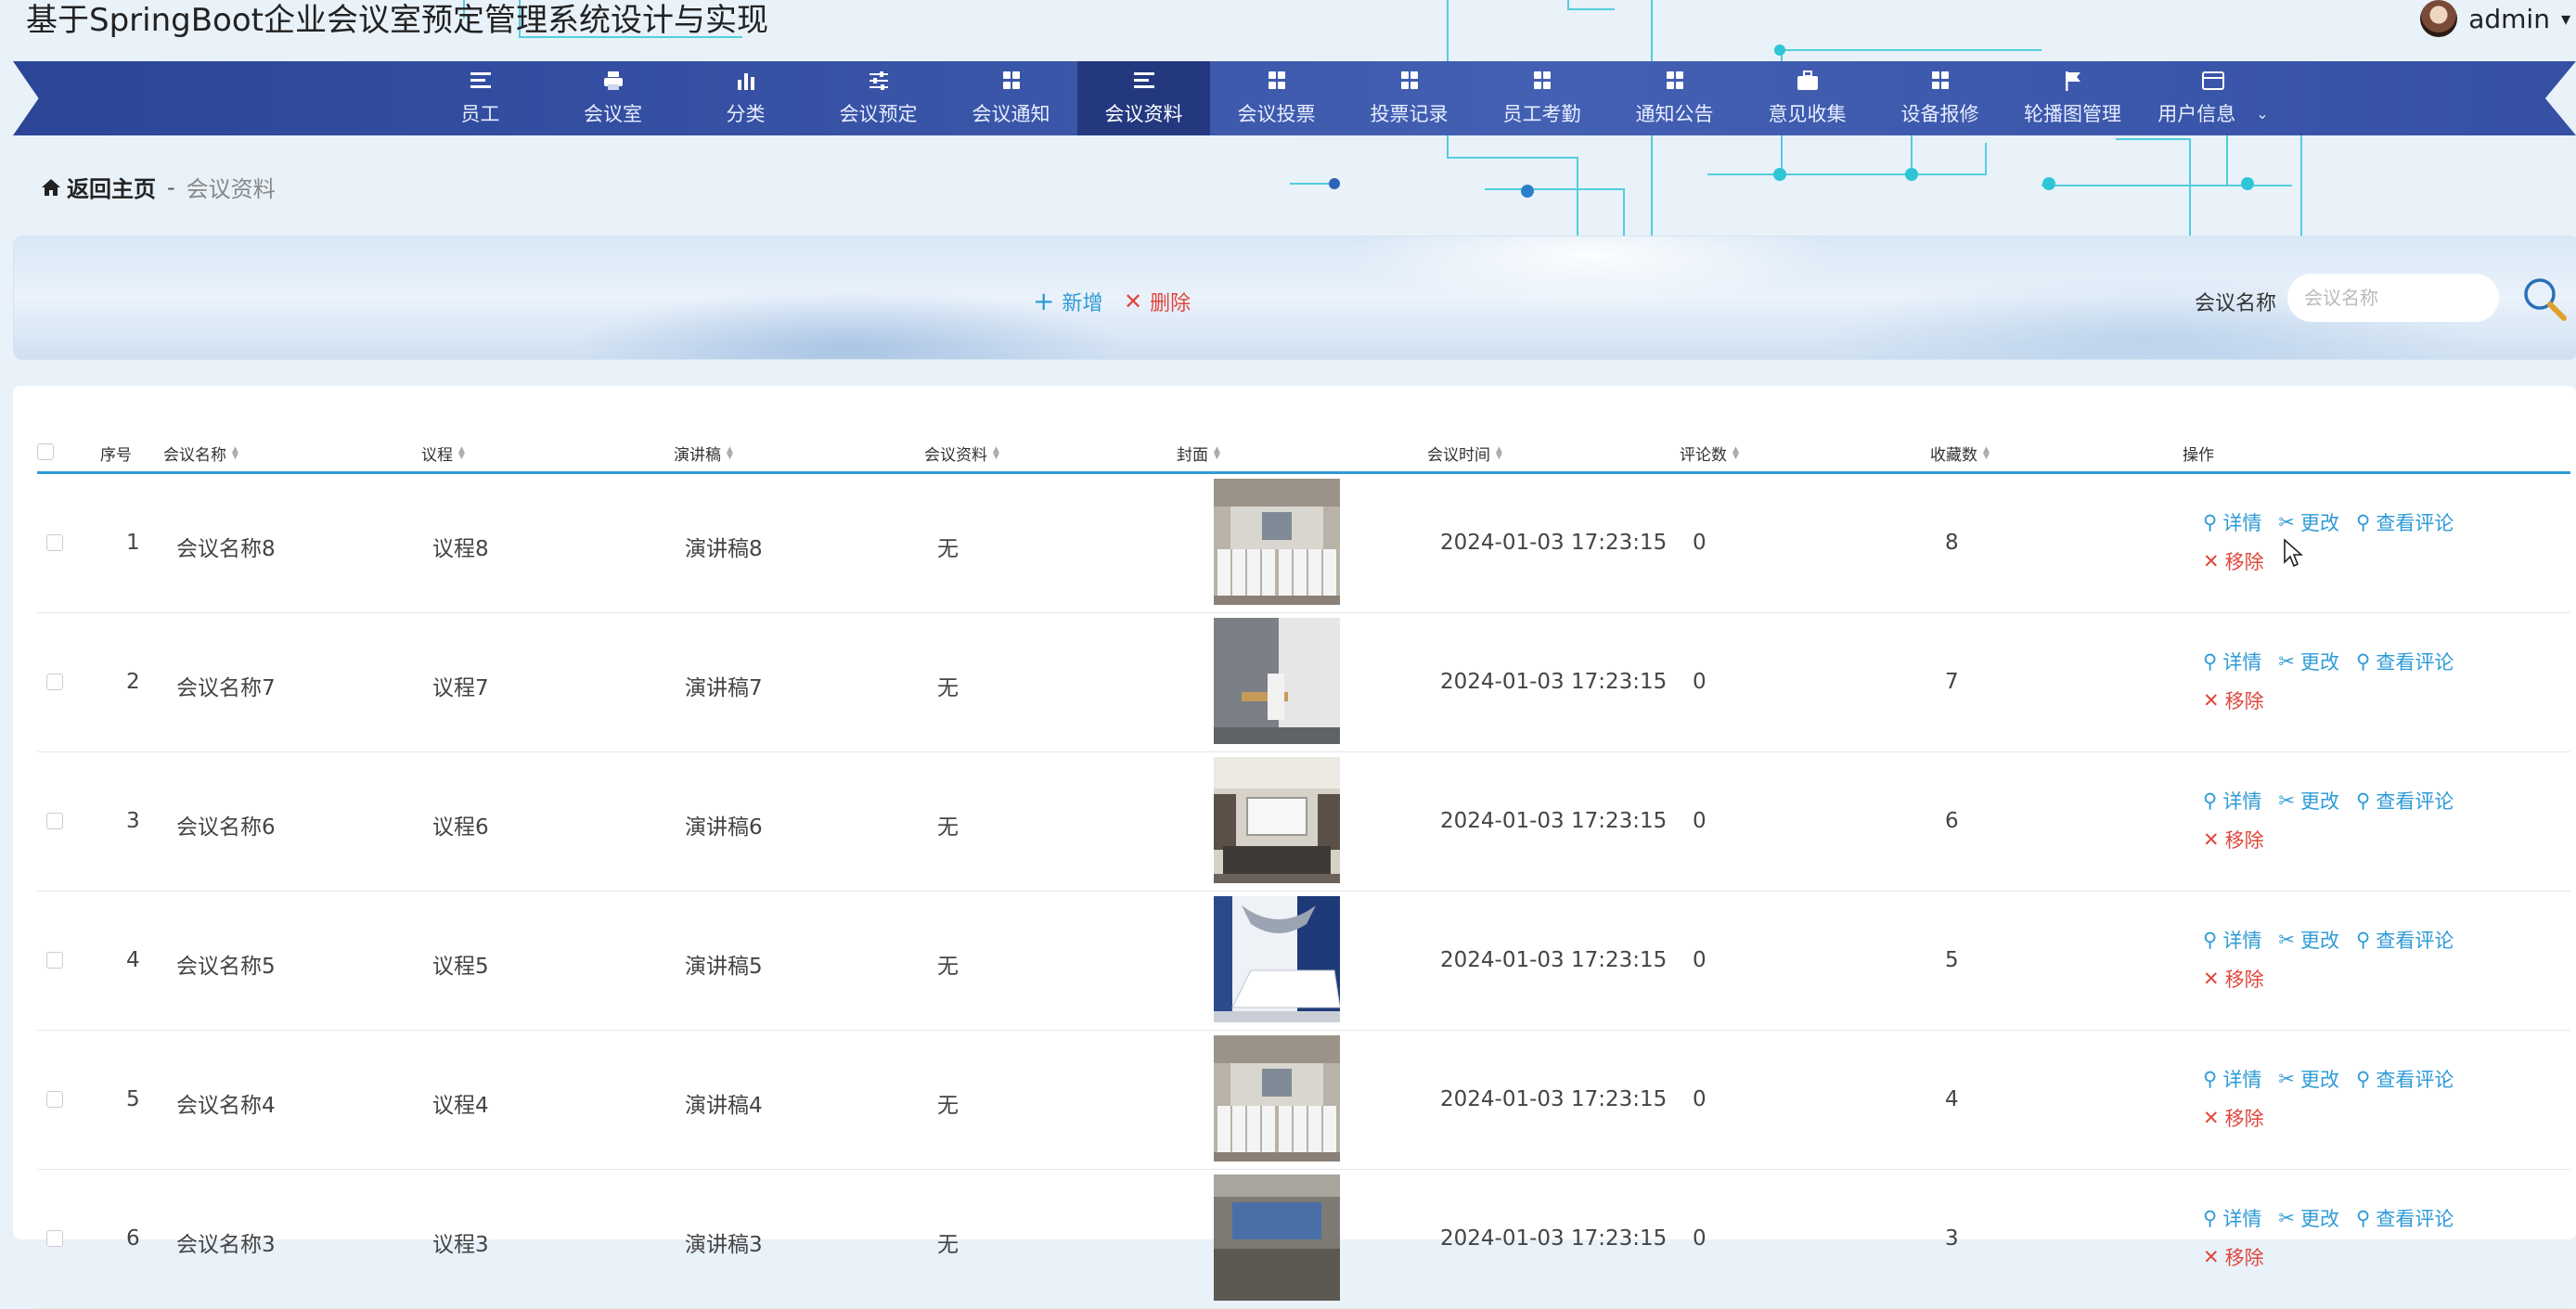  What do you see at coordinates (745, 98) in the screenshot?
I see `nav-item-2: 分类` at bounding box center [745, 98].